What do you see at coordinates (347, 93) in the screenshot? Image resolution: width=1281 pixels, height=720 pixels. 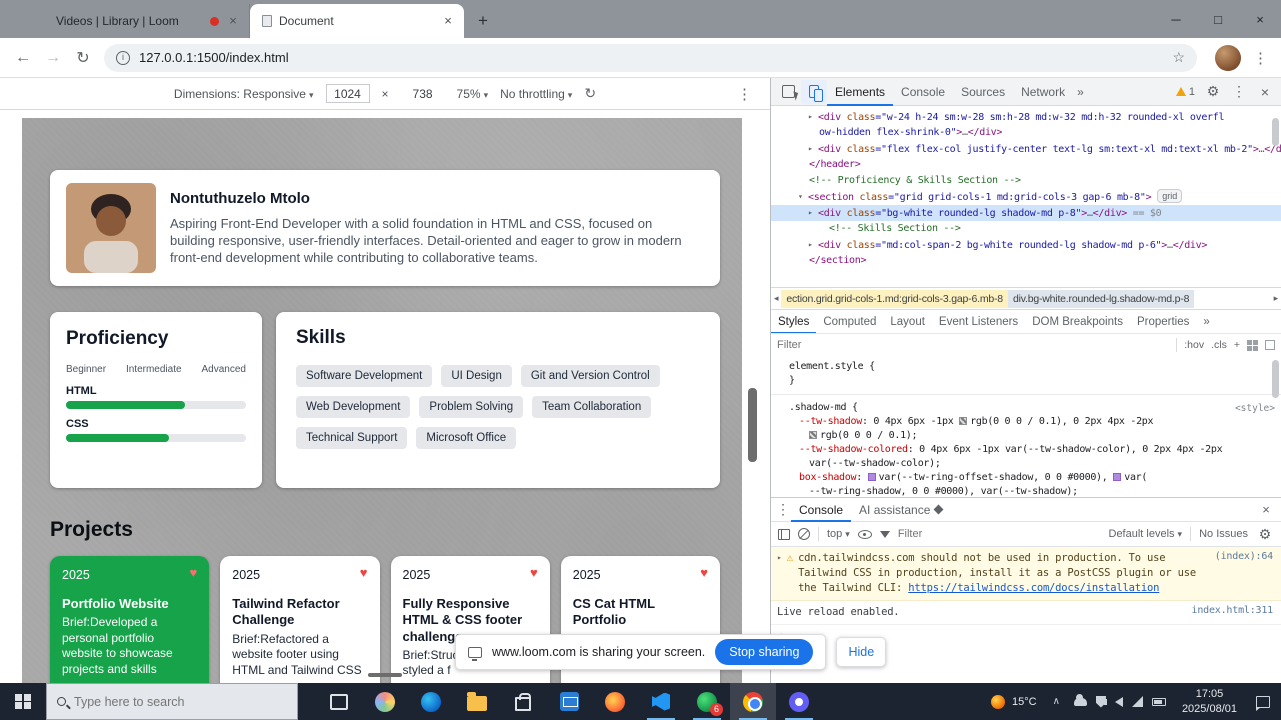 I see `viewport-width-input` at bounding box center [347, 93].